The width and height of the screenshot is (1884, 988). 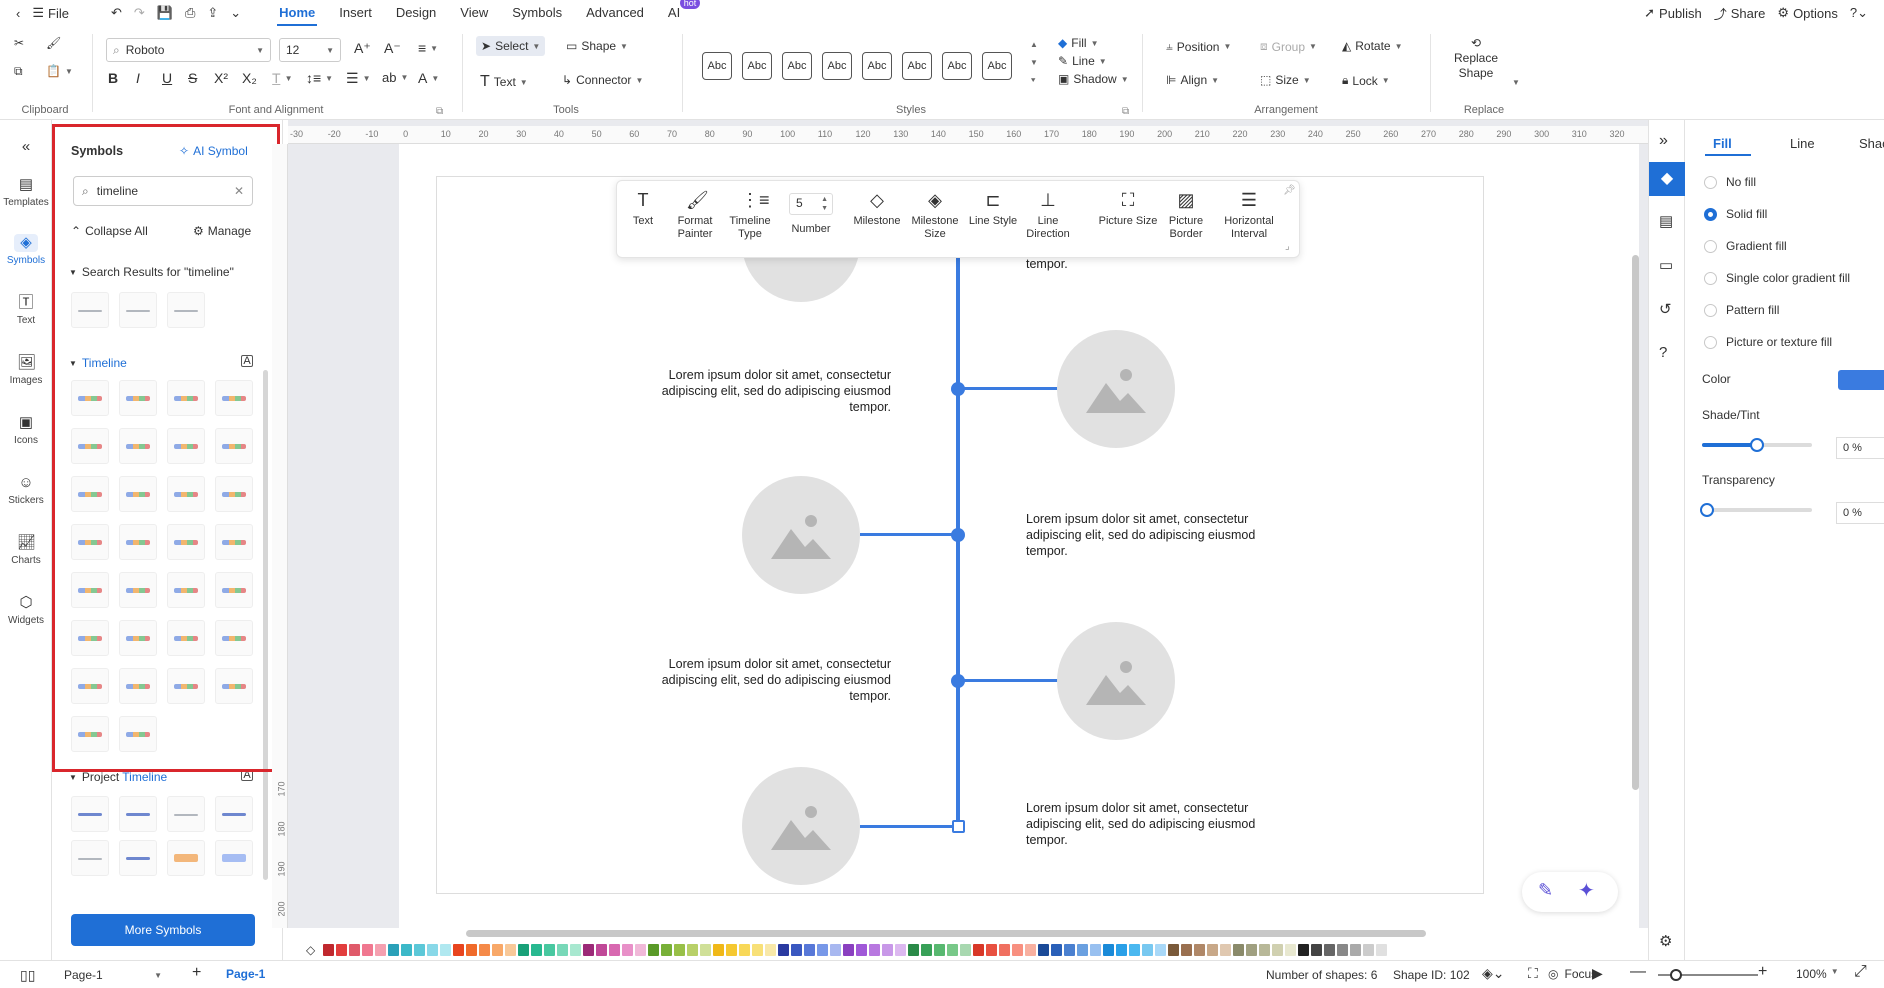 What do you see at coordinates (249, 78) in the screenshot?
I see `subscript-icon: X₂` at bounding box center [249, 78].